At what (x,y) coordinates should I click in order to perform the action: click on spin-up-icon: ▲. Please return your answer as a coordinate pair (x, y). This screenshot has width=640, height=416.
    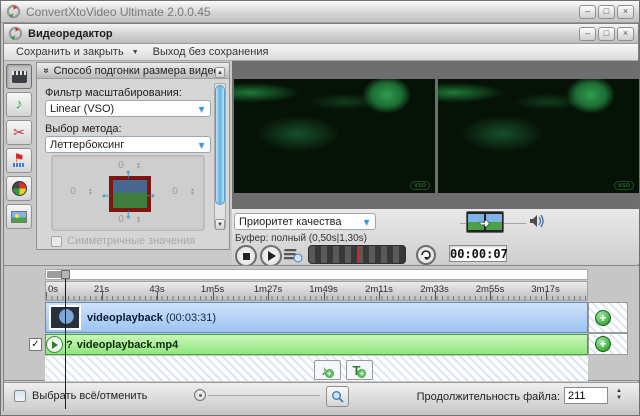
    Looking at the image, I should click on (619, 391).